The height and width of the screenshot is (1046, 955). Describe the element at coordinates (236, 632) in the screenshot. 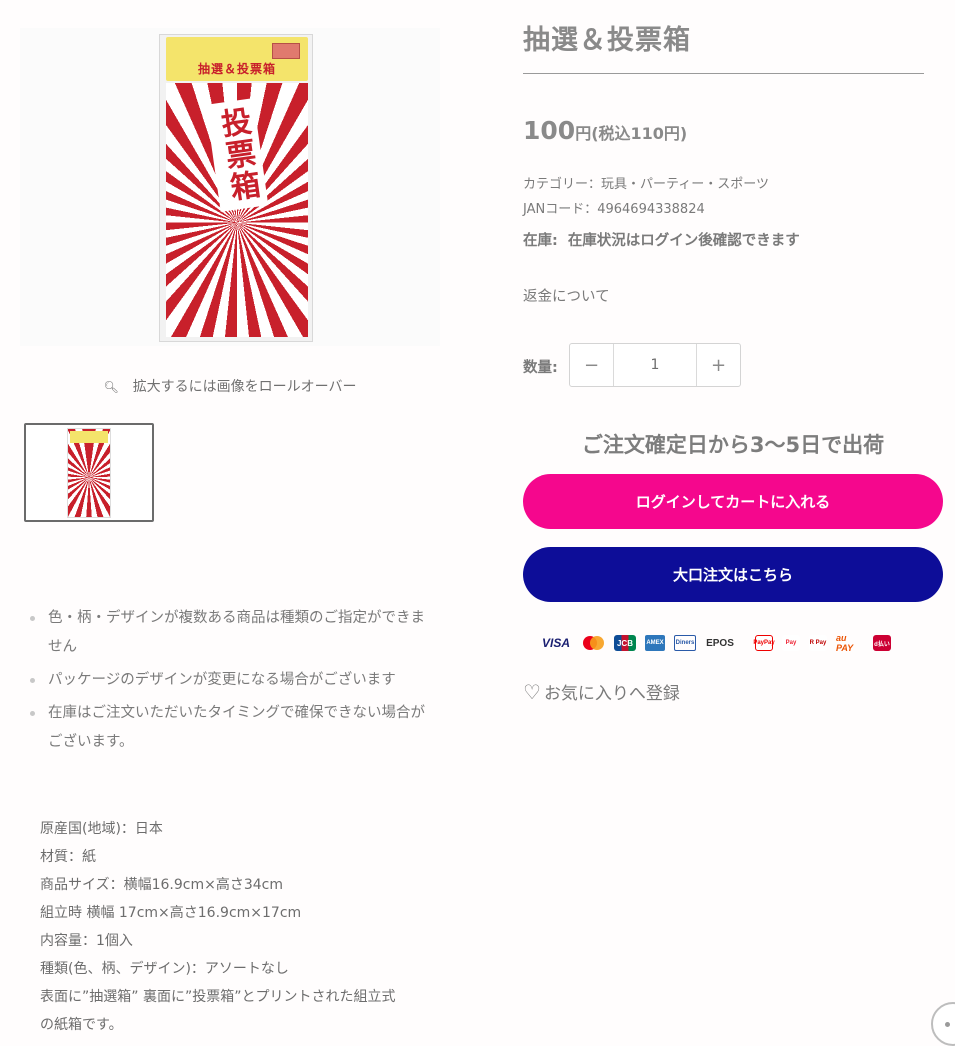

I see `note-text: 色・柄・デザインが複数ある商品は種類のご指定ができません` at that location.